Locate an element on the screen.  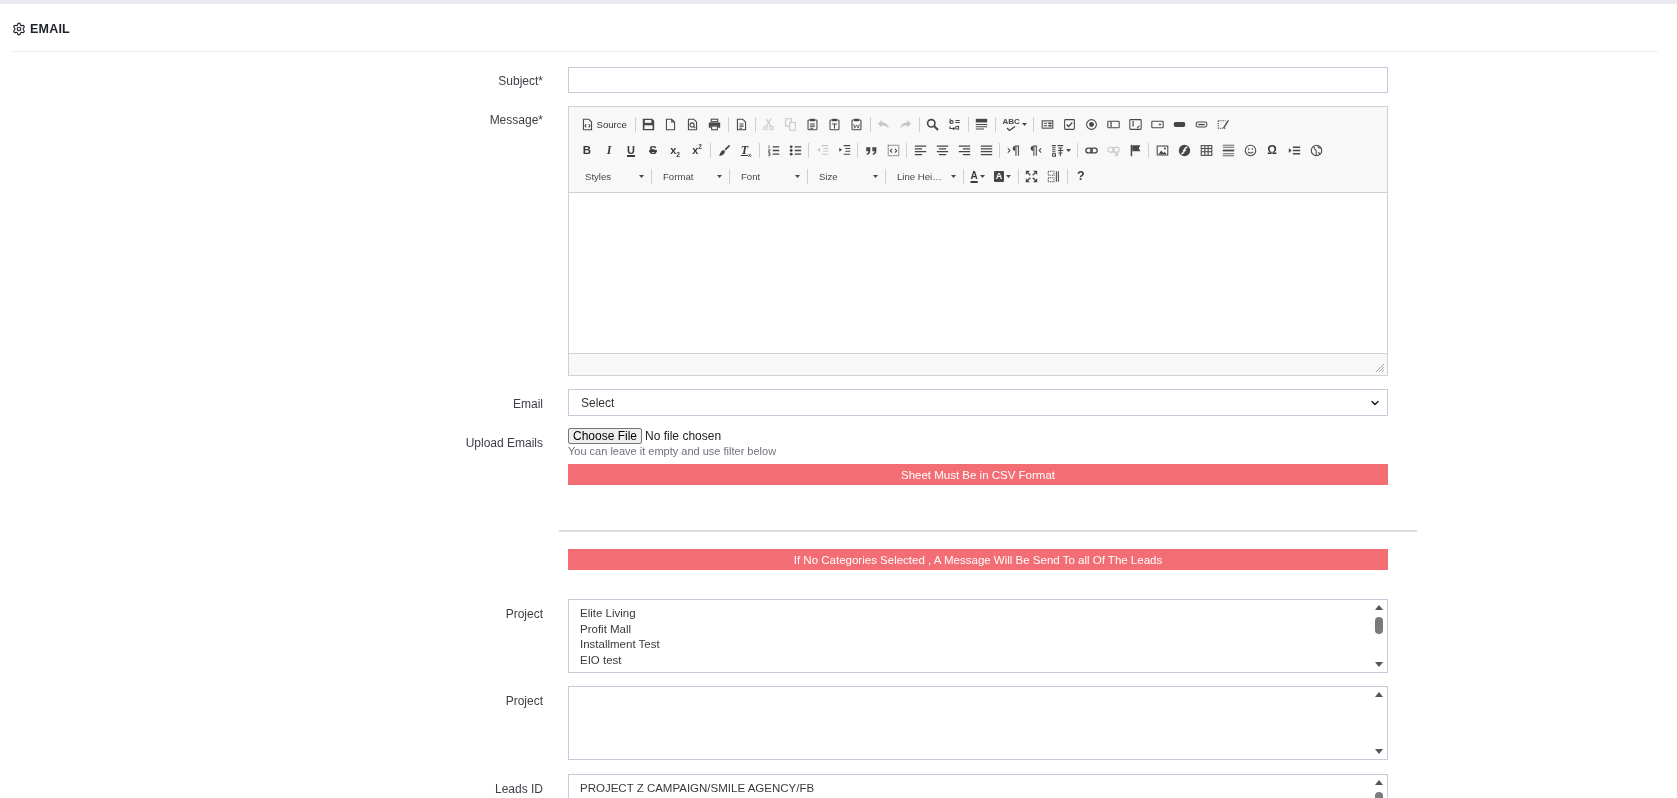
language-icon is located at coordinates (1057, 150).